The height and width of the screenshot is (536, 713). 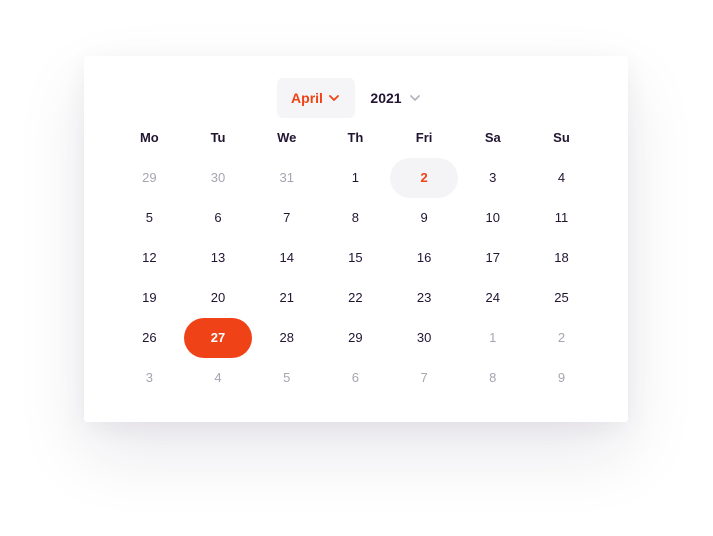 What do you see at coordinates (561, 378) in the screenshot?
I see `day-cell-outside-month: 9` at bounding box center [561, 378].